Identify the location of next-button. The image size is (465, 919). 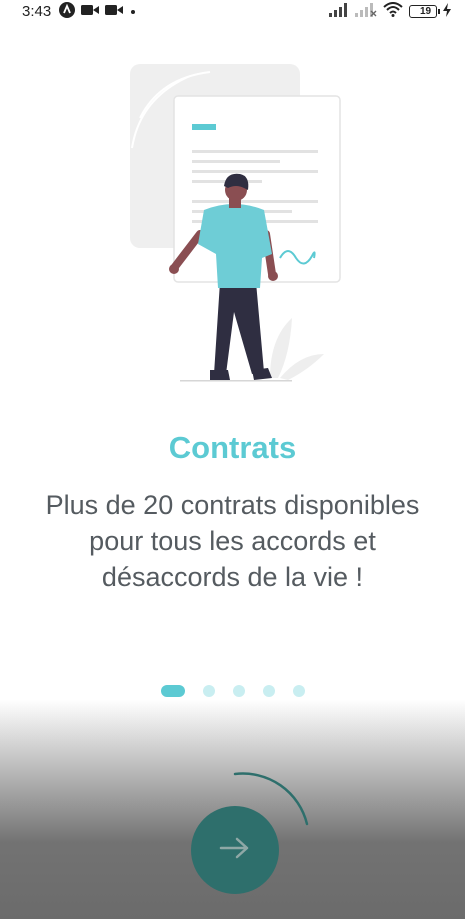
(235, 850).